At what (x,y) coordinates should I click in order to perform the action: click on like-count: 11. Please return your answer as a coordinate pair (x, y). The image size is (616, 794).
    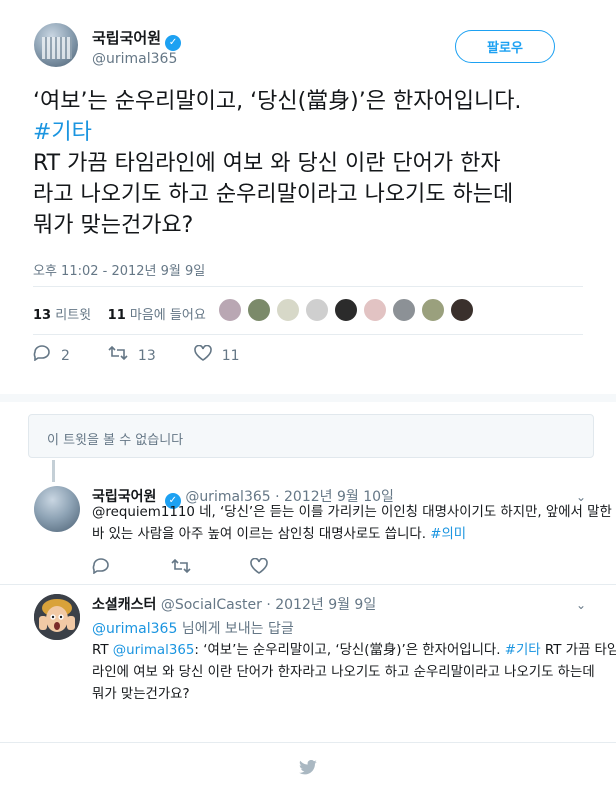
    Looking at the image, I should click on (117, 315).